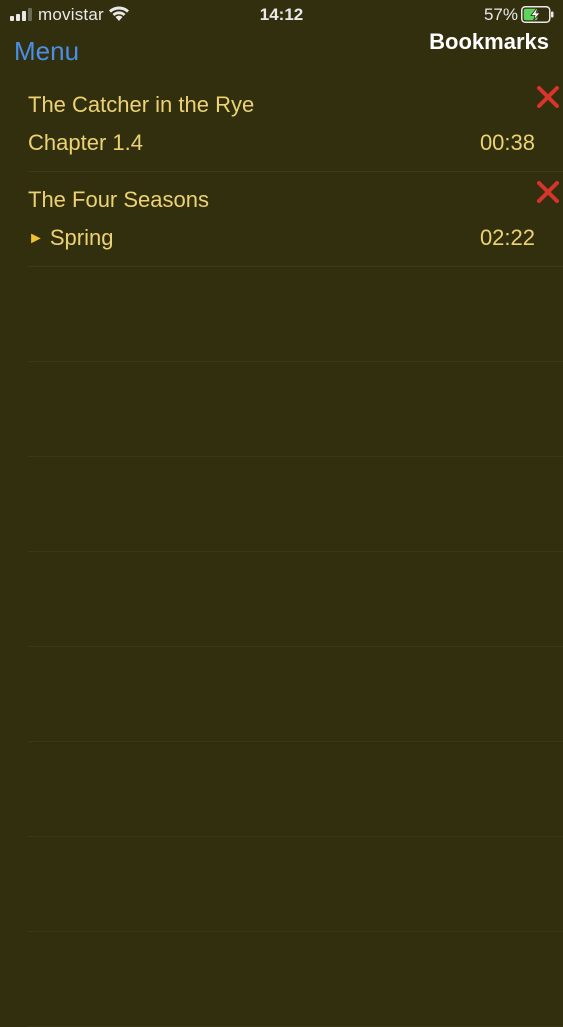 This screenshot has width=563, height=1027. I want to click on page-title: Bookmarks, so click(489, 41).